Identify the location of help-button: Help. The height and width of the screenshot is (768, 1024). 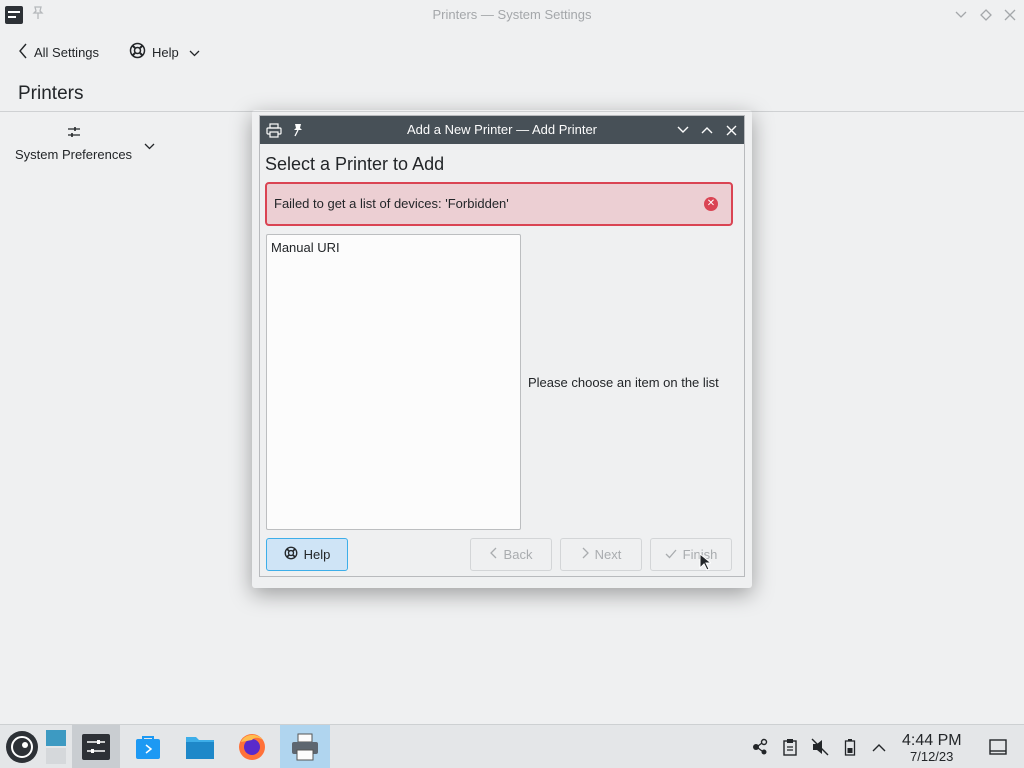
(307, 554).